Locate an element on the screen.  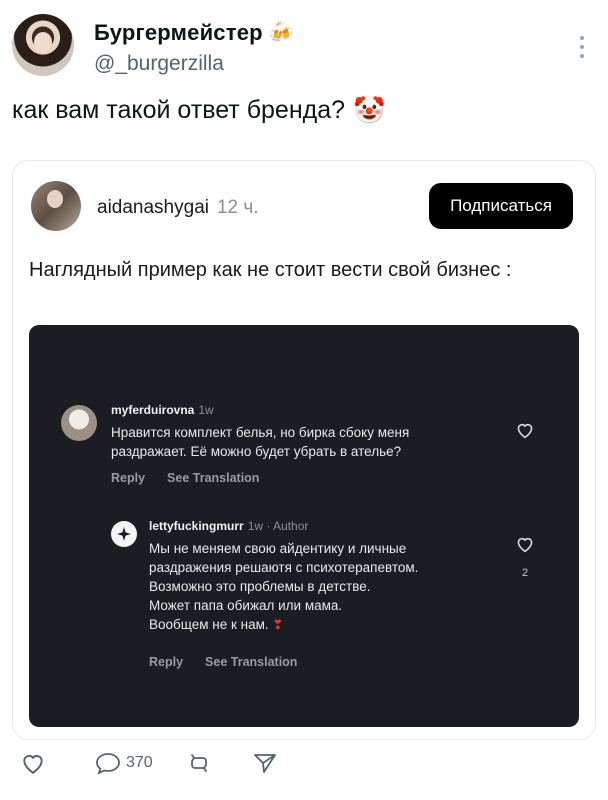
like-action is located at coordinates (57, 763).